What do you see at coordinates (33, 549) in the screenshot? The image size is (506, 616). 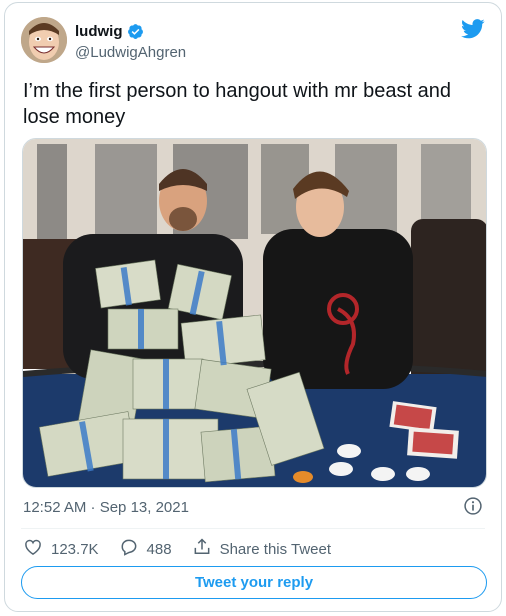 I see `like-icon` at bounding box center [33, 549].